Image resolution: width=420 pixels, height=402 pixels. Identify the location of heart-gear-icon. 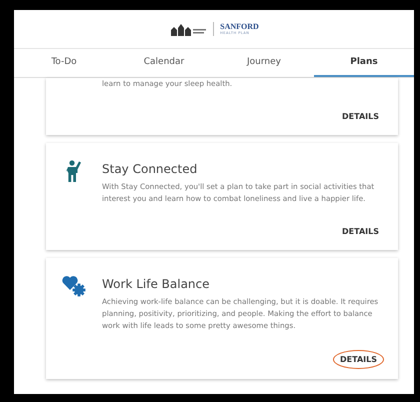
(74, 286).